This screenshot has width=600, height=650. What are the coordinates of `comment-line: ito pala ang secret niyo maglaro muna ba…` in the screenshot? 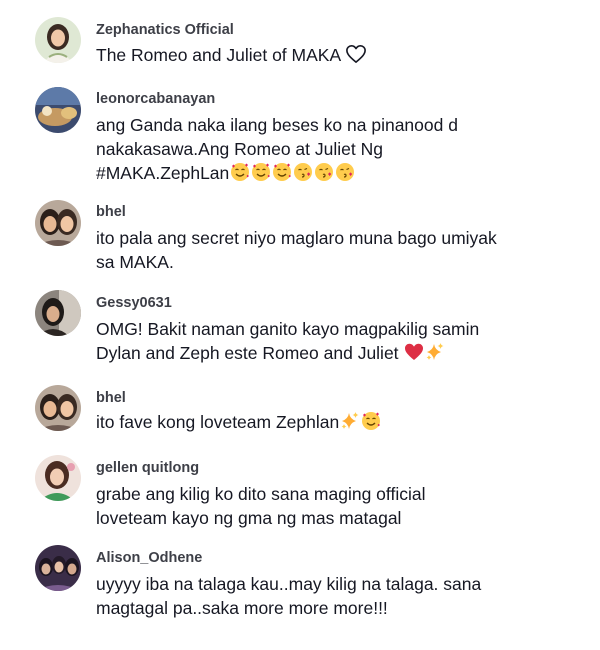 It's located at (296, 238).